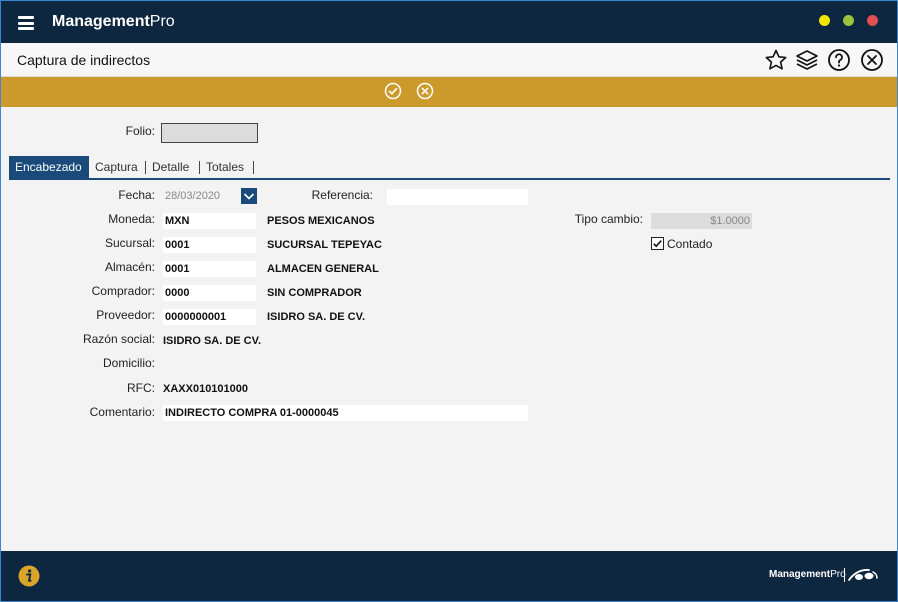  What do you see at coordinates (122, 412) in the screenshot?
I see `comentario-label: Comentario:` at bounding box center [122, 412].